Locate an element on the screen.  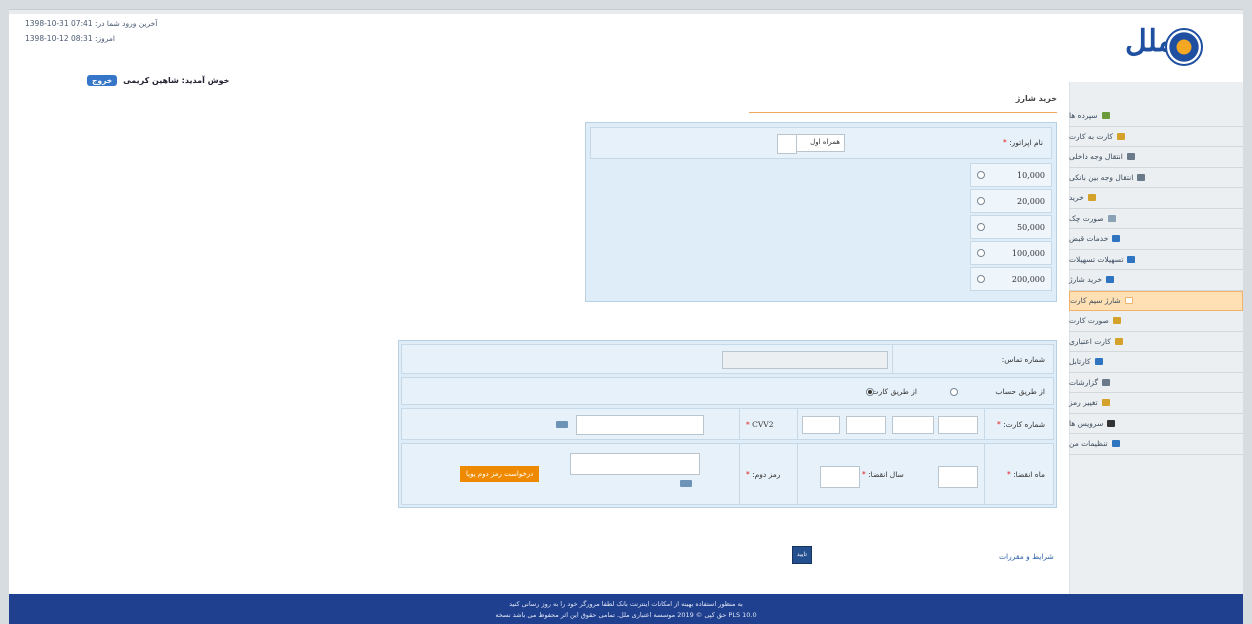
submit-button: تایید is located at coordinates (802, 555).